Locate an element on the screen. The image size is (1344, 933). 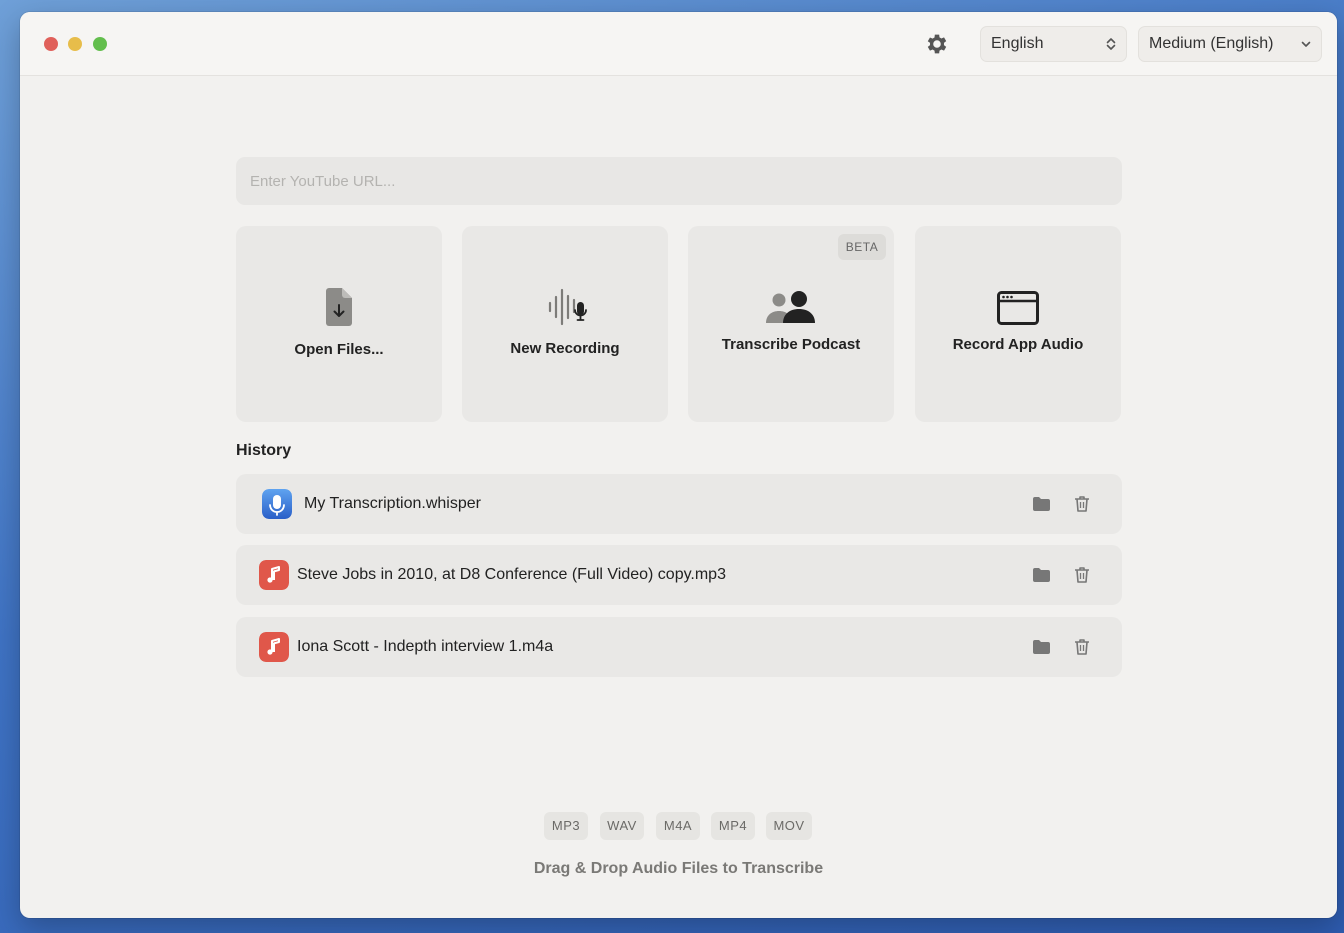
model-select: Medium (English) is located at coordinates (1230, 44).